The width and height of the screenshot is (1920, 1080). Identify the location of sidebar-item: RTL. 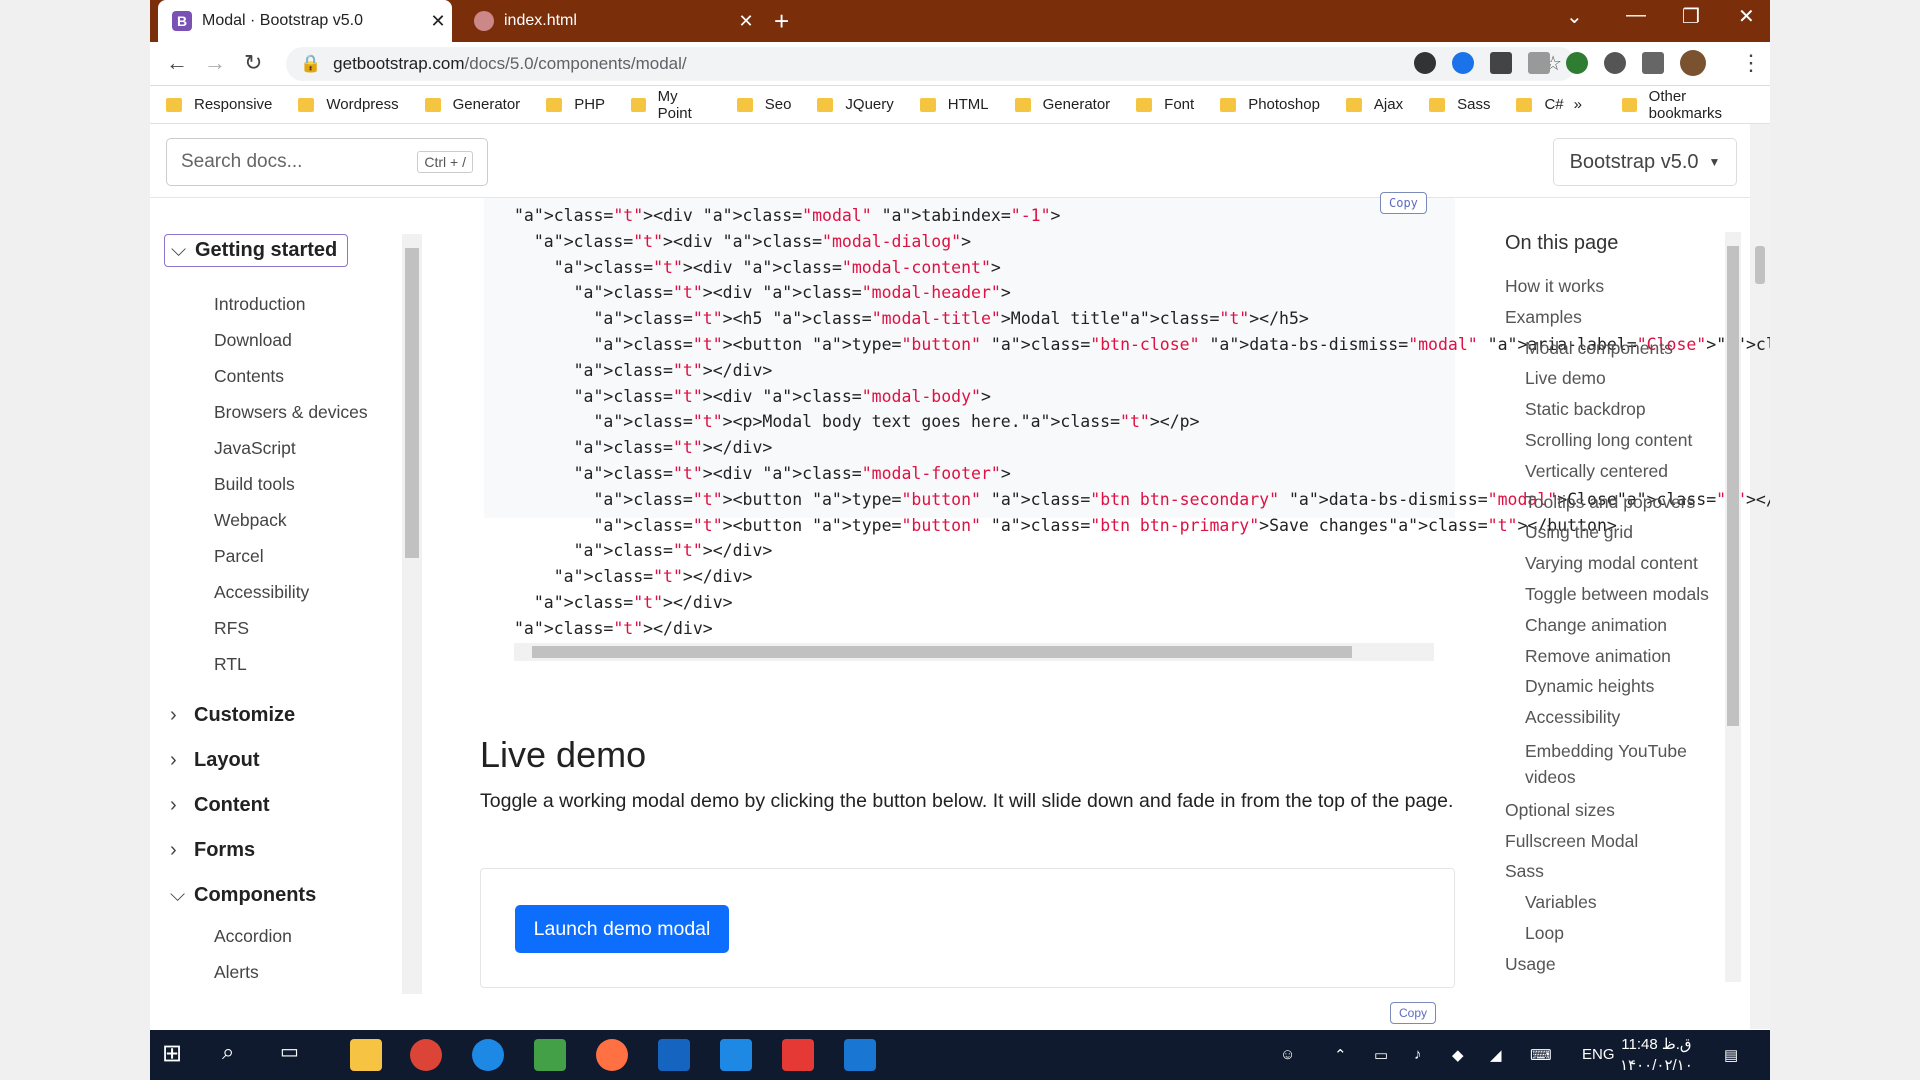
(230, 664).